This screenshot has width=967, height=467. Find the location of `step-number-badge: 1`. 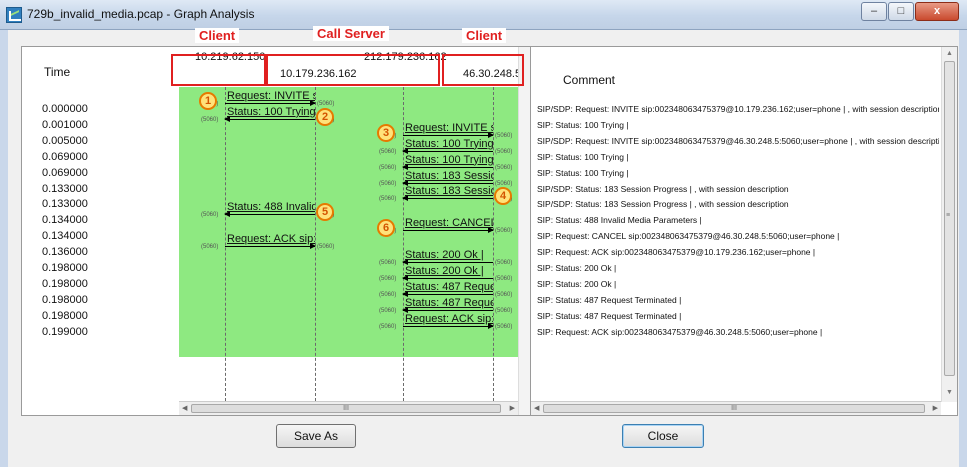

step-number-badge: 1 is located at coordinates (208, 101).